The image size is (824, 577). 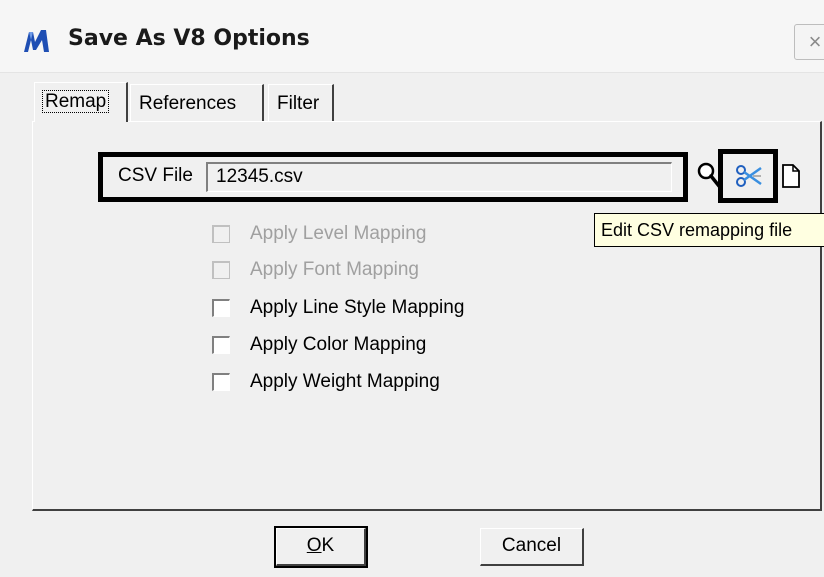 I want to click on ok-mnemonic: O, so click(x=314, y=545).